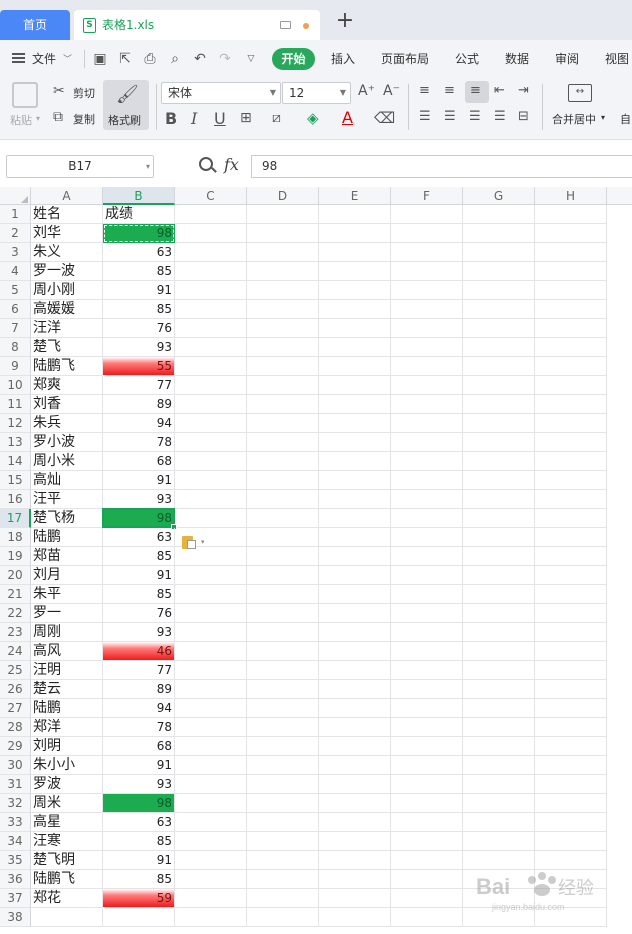 This screenshot has width=632, height=934. I want to click on insert-function-icon: fx, so click(231, 164).